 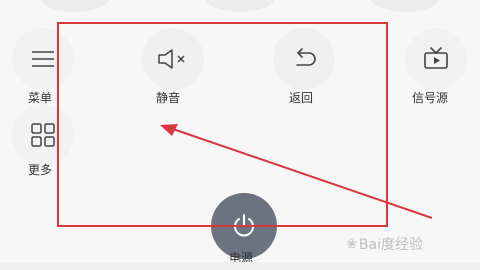 What do you see at coordinates (168, 98) in the screenshot?
I see `mute-label: 静音` at bounding box center [168, 98].